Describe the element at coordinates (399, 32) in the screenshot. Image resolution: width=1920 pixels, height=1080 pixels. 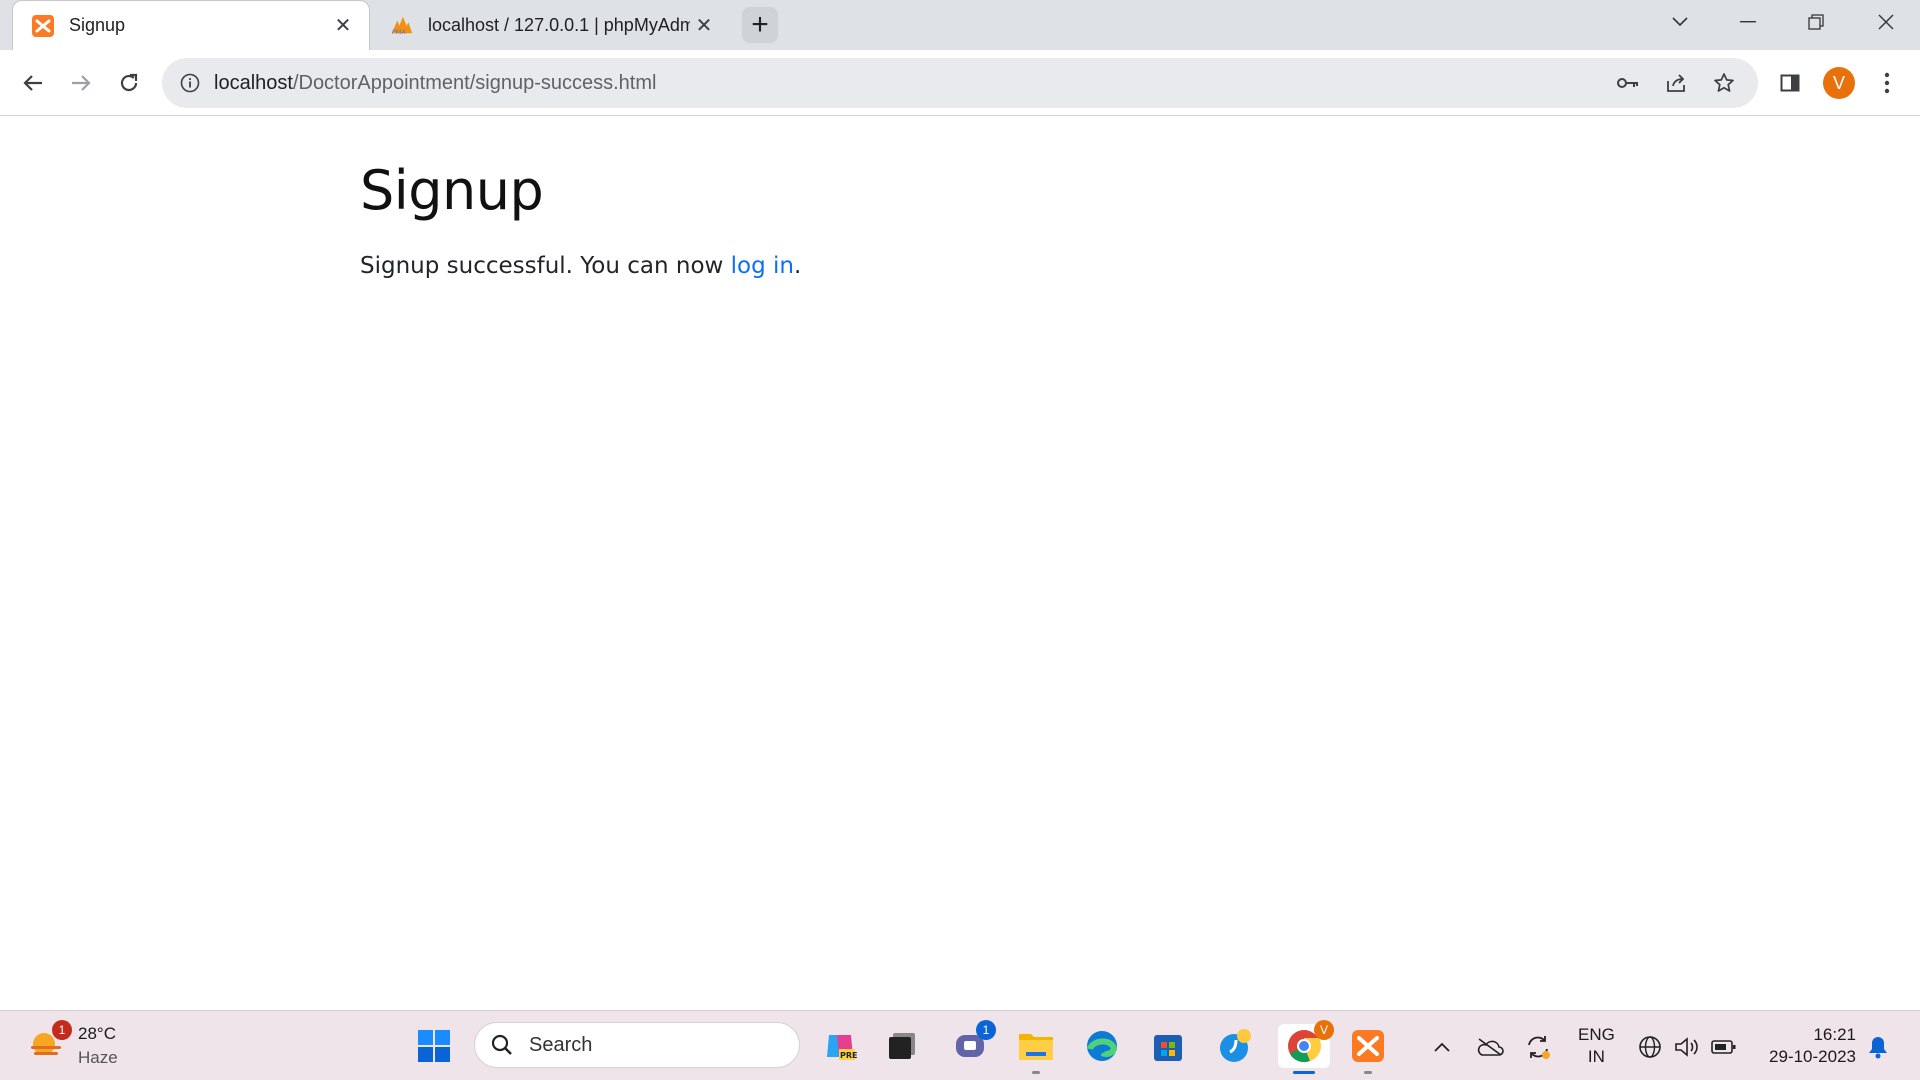
I see `svg-text: PMA` at that location.